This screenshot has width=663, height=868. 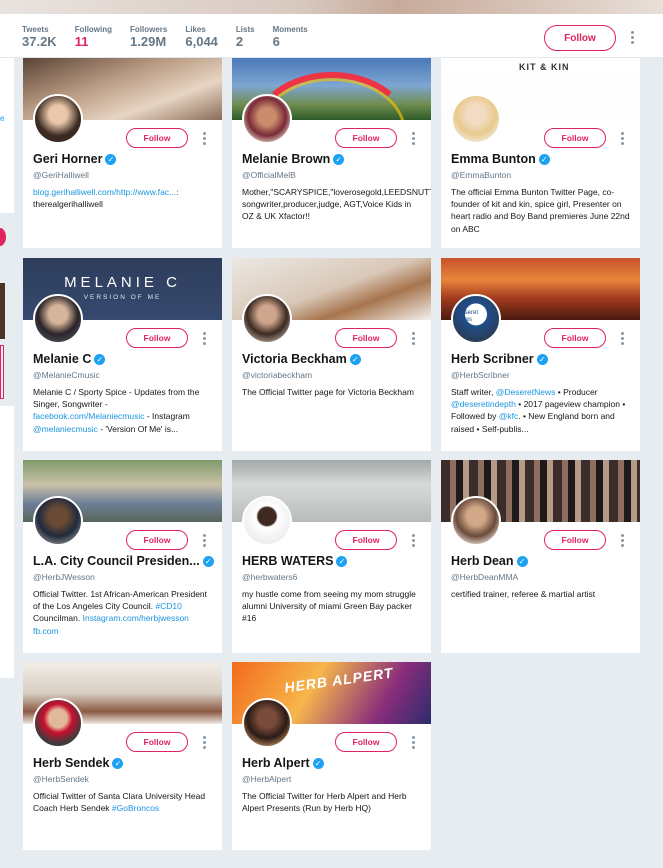 What do you see at coordinates (476, 319) in the screenshot?
I see `avatar: Deseret News` at bounding box center [476, 319].